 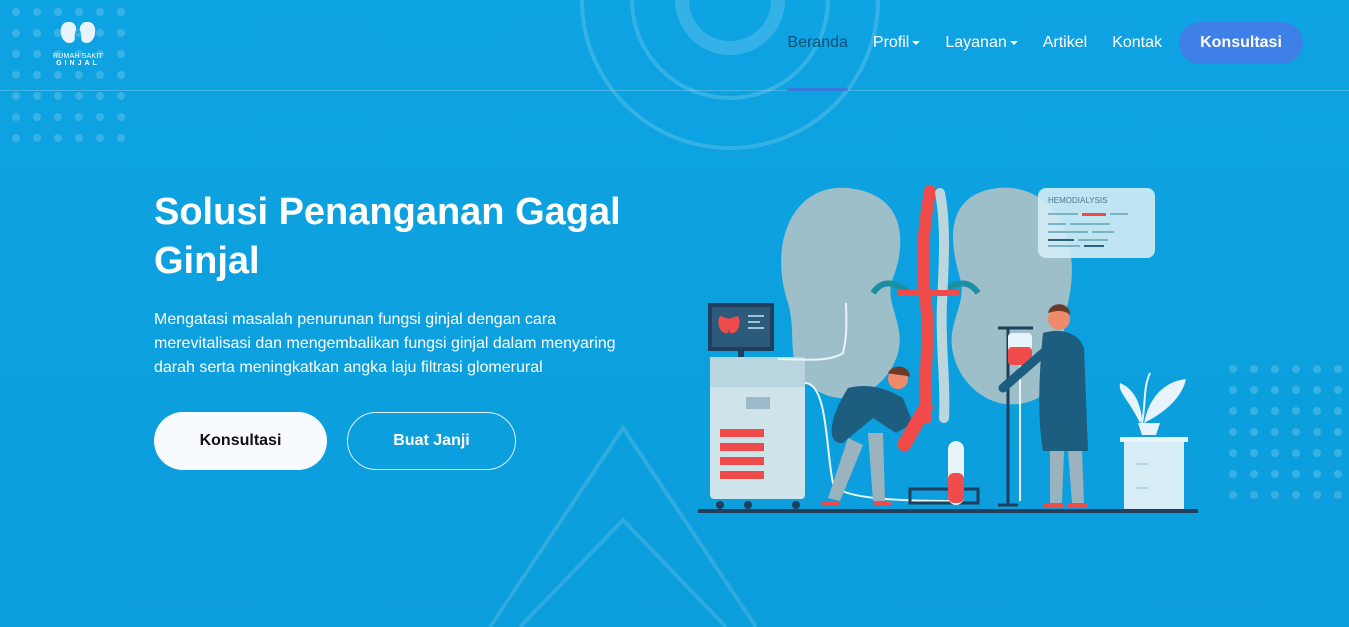 What do you see at coordinates (78, 56) in the screenshot?
I see `logo-text-line1: RUMAH SAKIT` at bounding box center [78, 56].